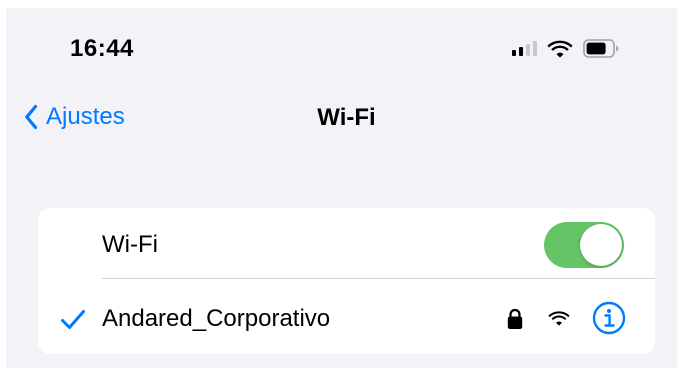 The image size is (683, 371). What do you see at coordinates (515, 318) in the screenshot?
I see `lock-icon` at bounding box center [515, 318].